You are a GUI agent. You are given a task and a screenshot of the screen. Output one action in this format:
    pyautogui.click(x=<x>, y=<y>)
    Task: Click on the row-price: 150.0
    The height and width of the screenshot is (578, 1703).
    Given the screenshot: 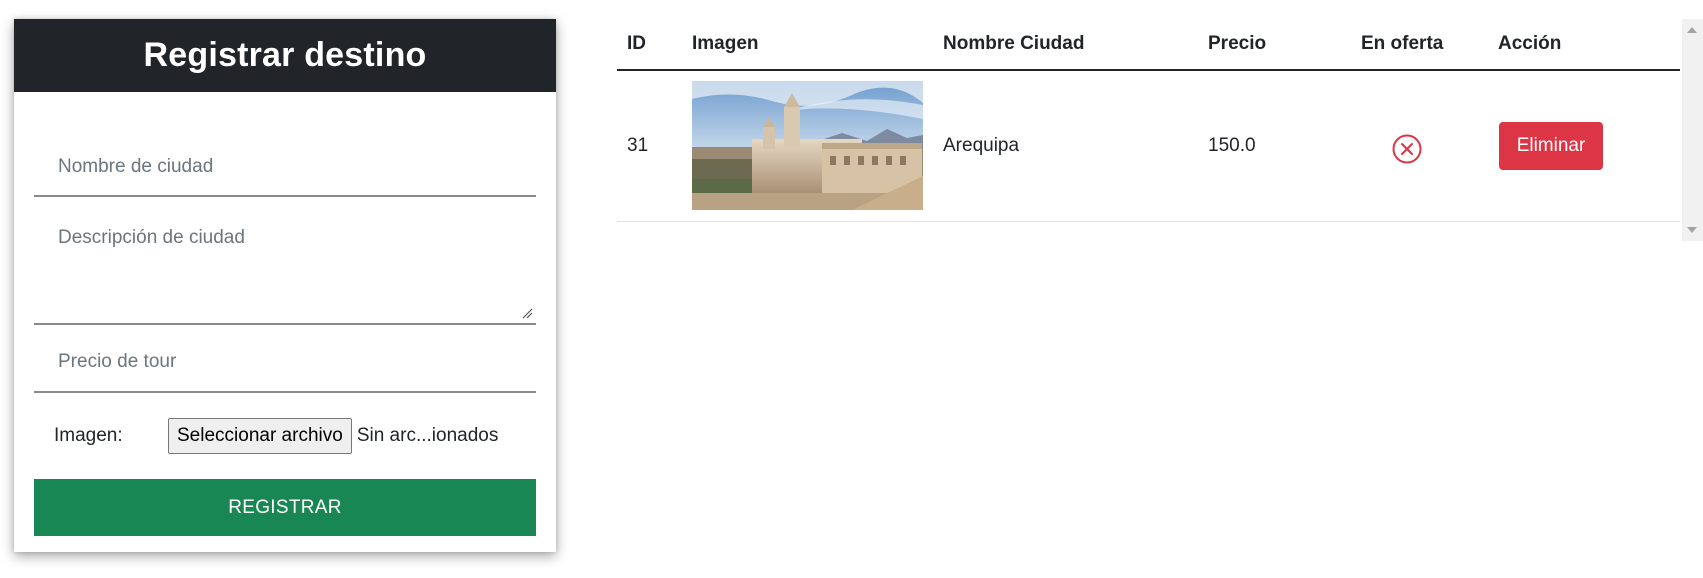 What is the action you would take?
    pyautogui.click(x=1232, y=145)
    